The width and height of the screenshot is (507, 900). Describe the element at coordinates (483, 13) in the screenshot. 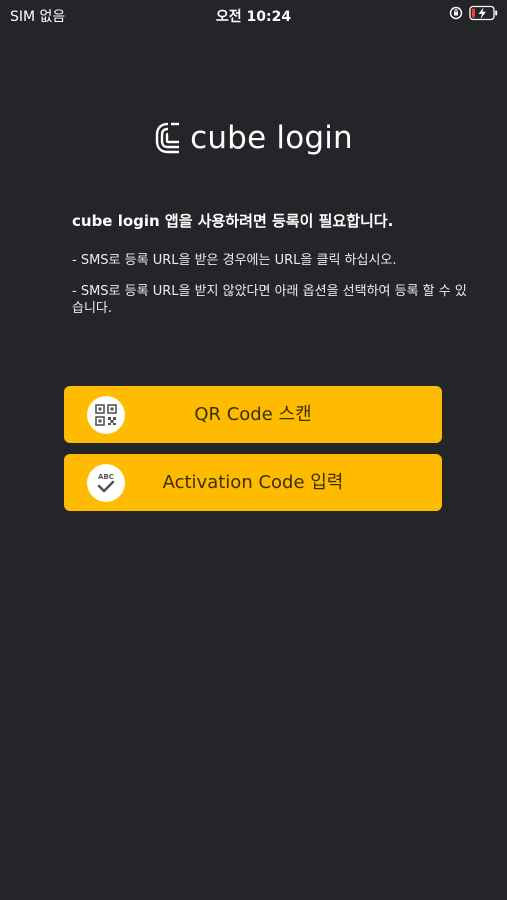

I see `battery-charging-icon` at that location.